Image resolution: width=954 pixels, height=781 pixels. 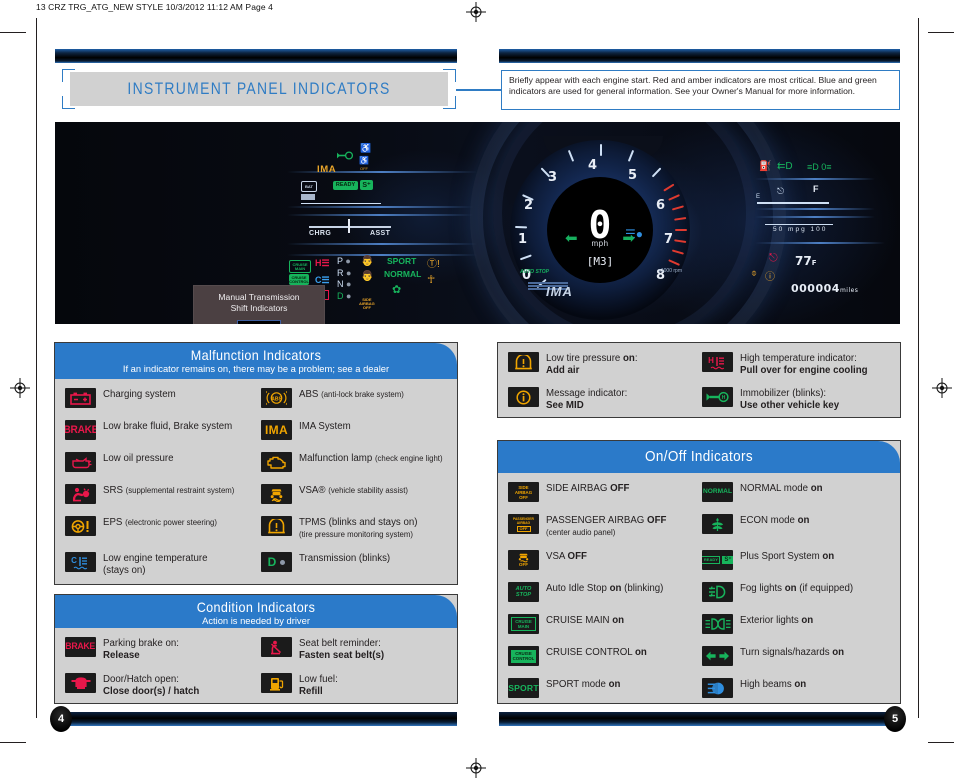 I want to click on cluster-chrg-label: CHRG, so click(x=320, y=233).